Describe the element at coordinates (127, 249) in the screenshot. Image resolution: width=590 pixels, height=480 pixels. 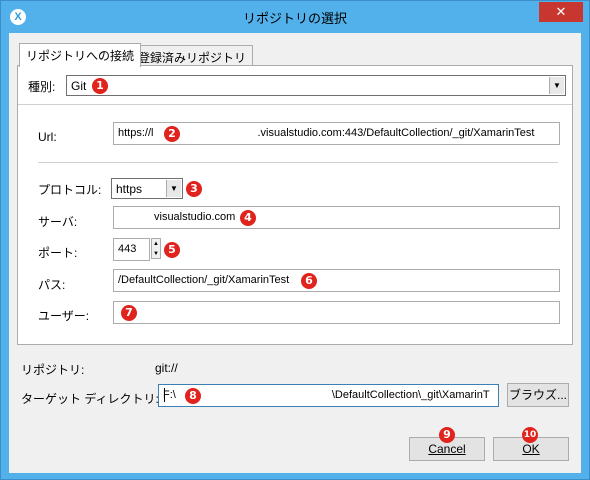
I see `port-value: 443` at that location.